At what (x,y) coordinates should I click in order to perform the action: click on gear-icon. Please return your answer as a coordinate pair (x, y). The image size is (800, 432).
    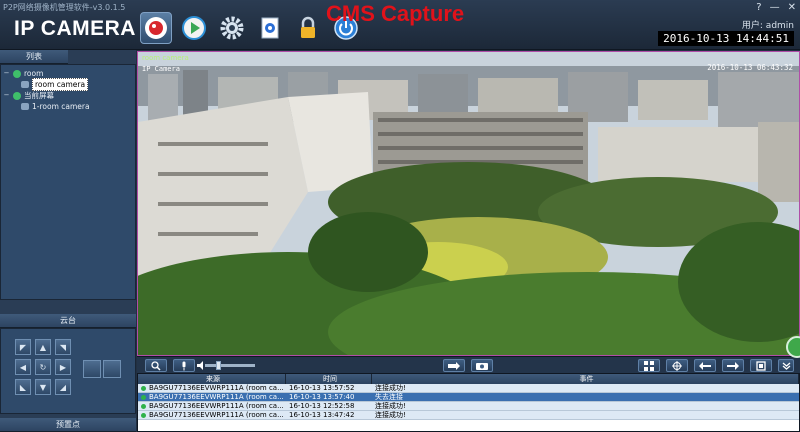
    Looking at the image, I should click on (232, 28).